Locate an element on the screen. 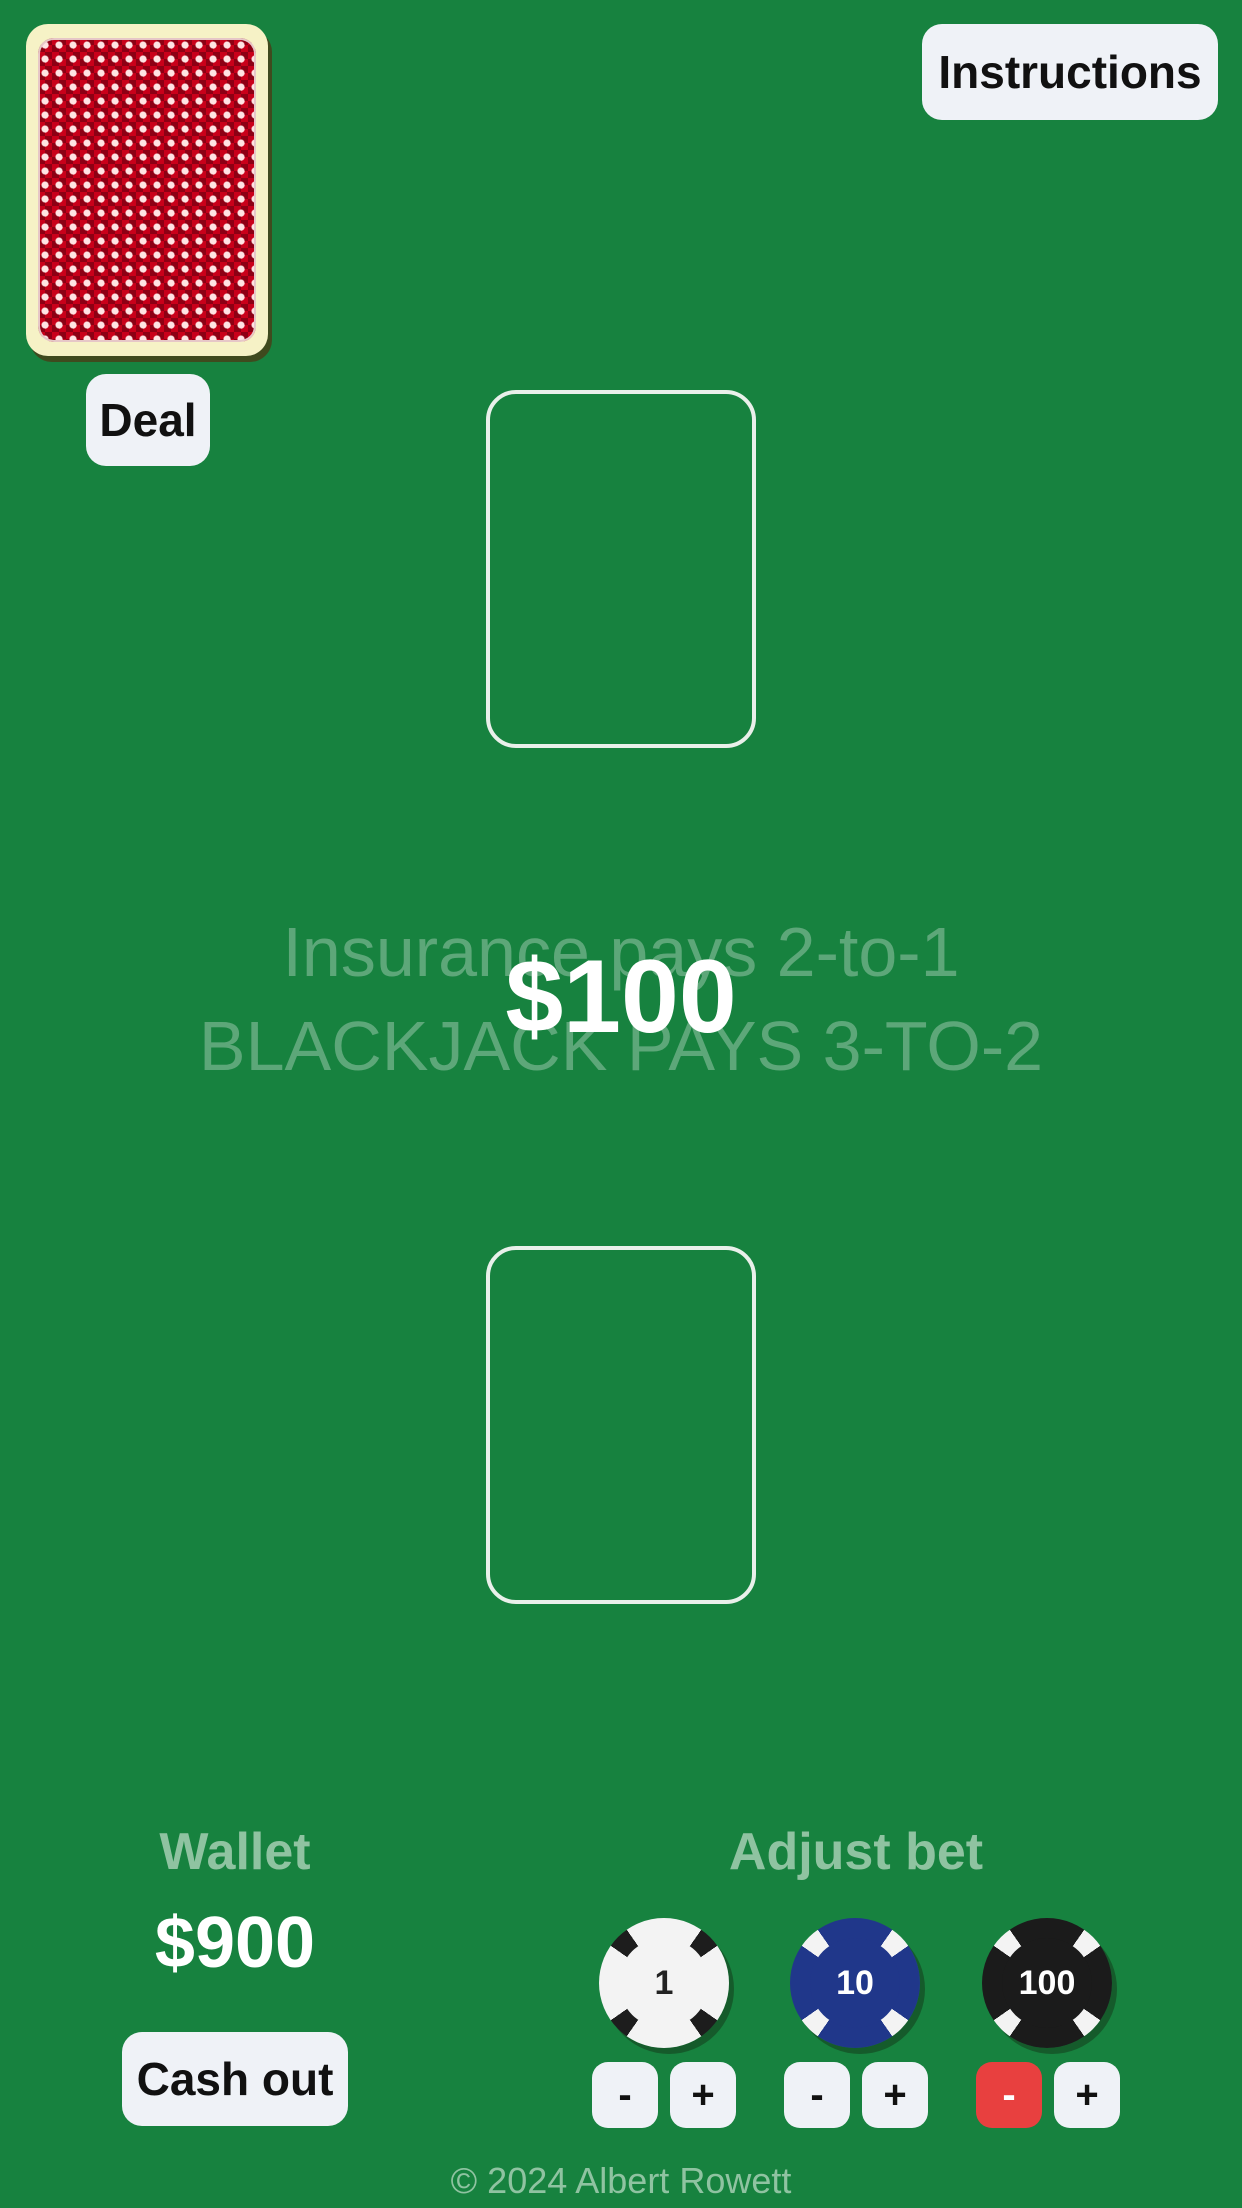  deal-button: Deal is located at coordinates (148, 420).